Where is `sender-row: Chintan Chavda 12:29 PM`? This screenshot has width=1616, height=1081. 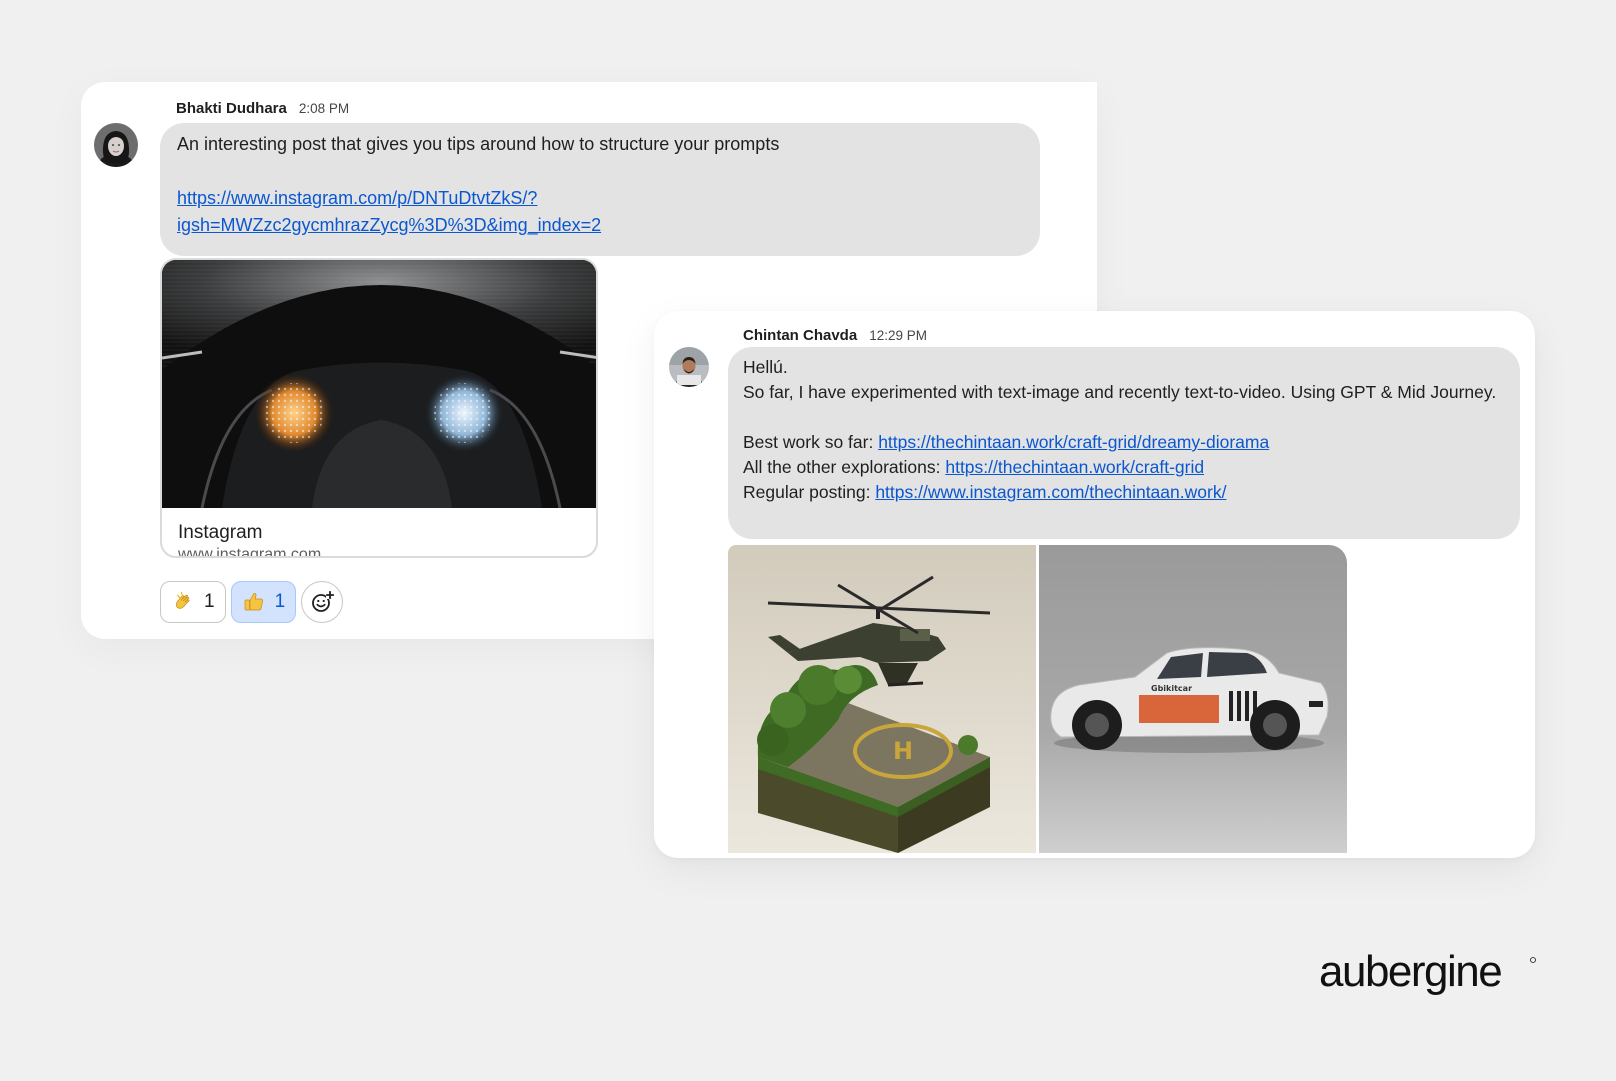
sender-row: Chintan Chavda 12:29 PM is located at coordinates (835, 335).